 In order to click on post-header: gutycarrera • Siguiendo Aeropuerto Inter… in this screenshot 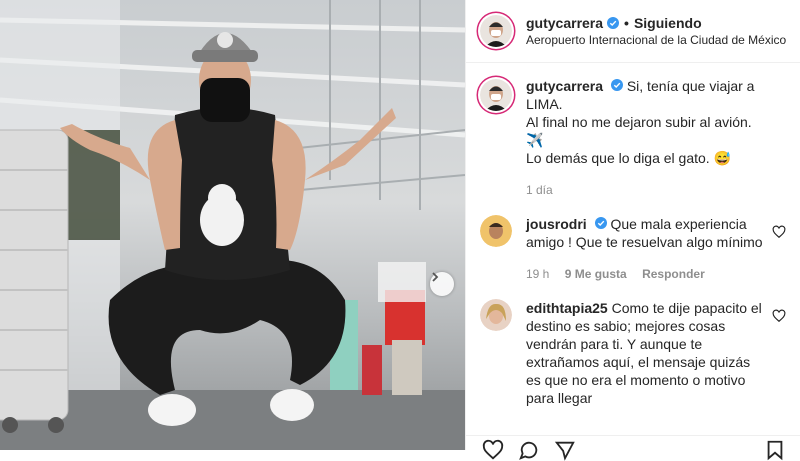, I will do `click(633, 31)`.